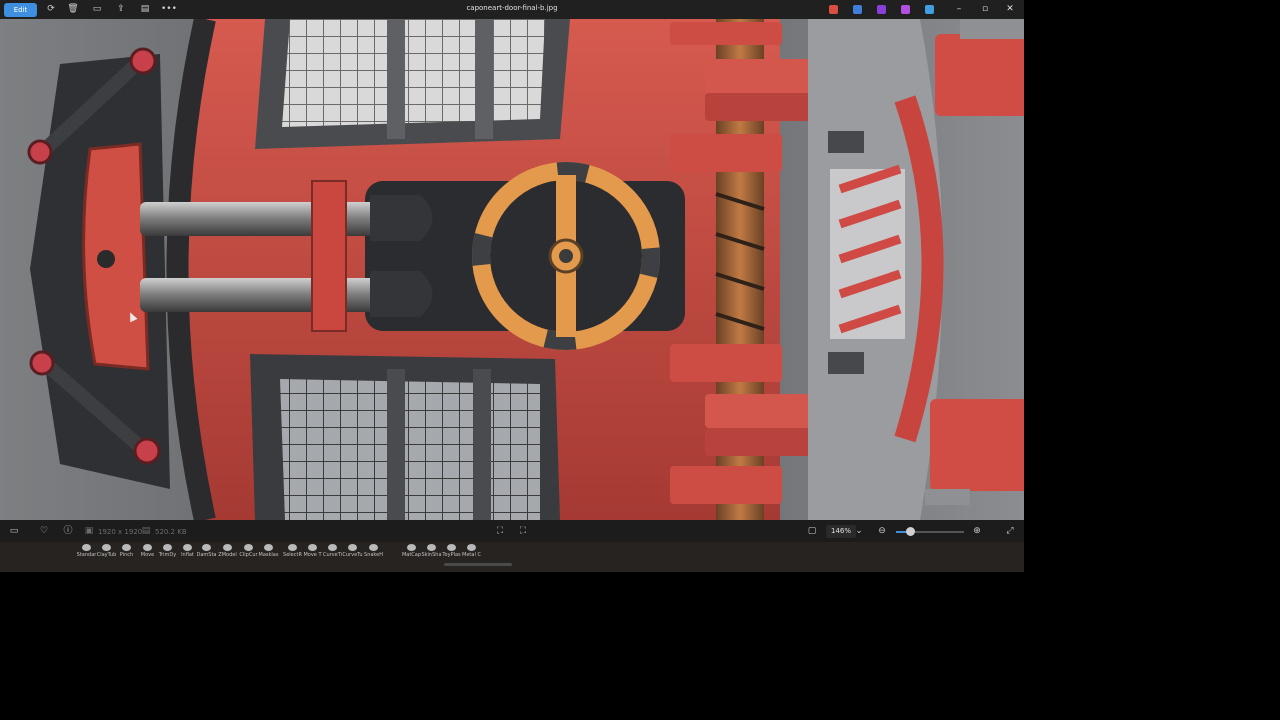 The width and height of the screenshot is (1280, 720). Describe the element at coordinates (68, 531) in the screenshot. I see `file-info-icon: ⓘ` at that location.